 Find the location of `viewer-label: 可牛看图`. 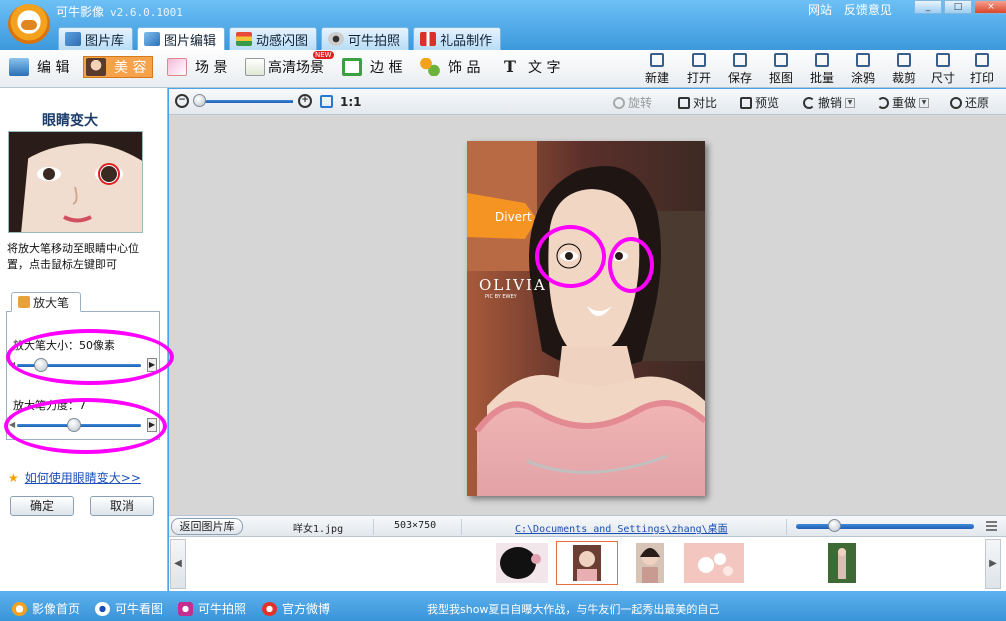

viewer-label: 可牛看图 is located at coordinates (139, 609).